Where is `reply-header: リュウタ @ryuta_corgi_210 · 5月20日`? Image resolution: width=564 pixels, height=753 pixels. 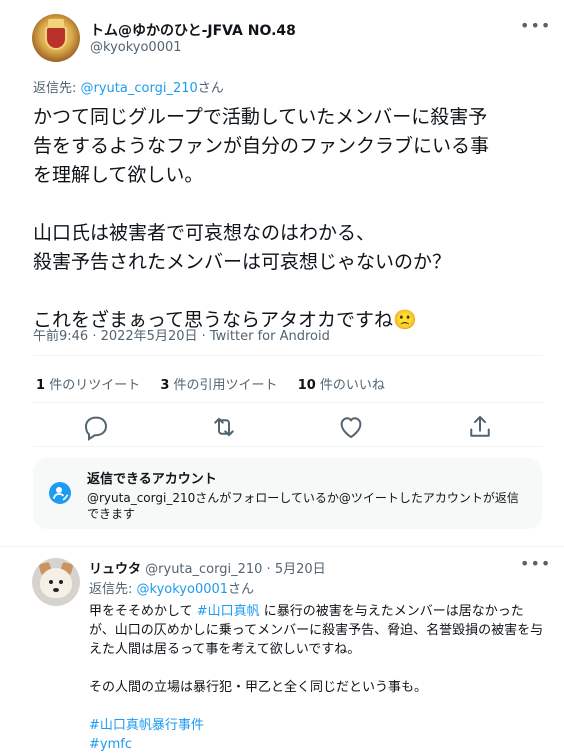
reply-header: リュウタ @ryuta_corgi_210 · 5月20日 is located at coordinates (207, 567).